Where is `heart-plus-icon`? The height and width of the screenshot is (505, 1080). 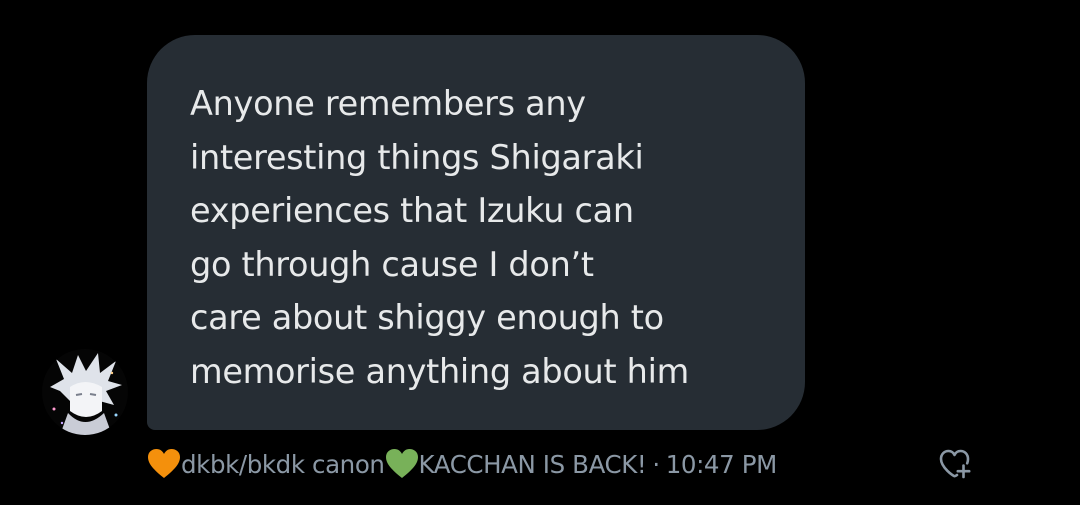
heart-plus-icon is located at coordinates (955, 464).